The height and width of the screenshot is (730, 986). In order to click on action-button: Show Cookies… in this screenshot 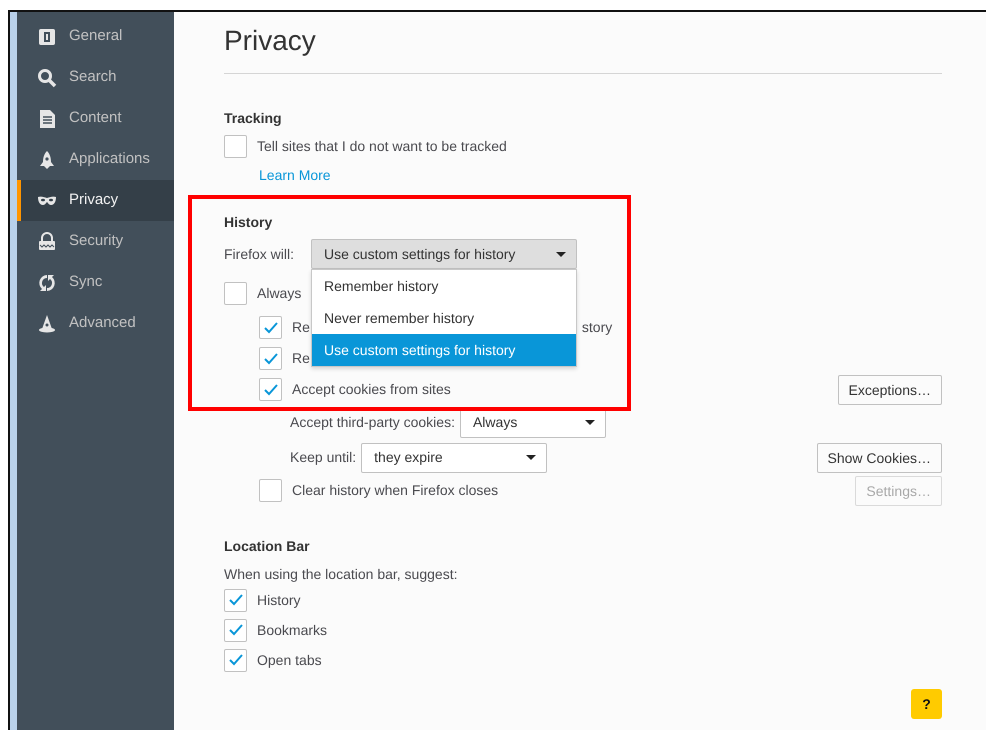, I will do `click(879, 457)`.